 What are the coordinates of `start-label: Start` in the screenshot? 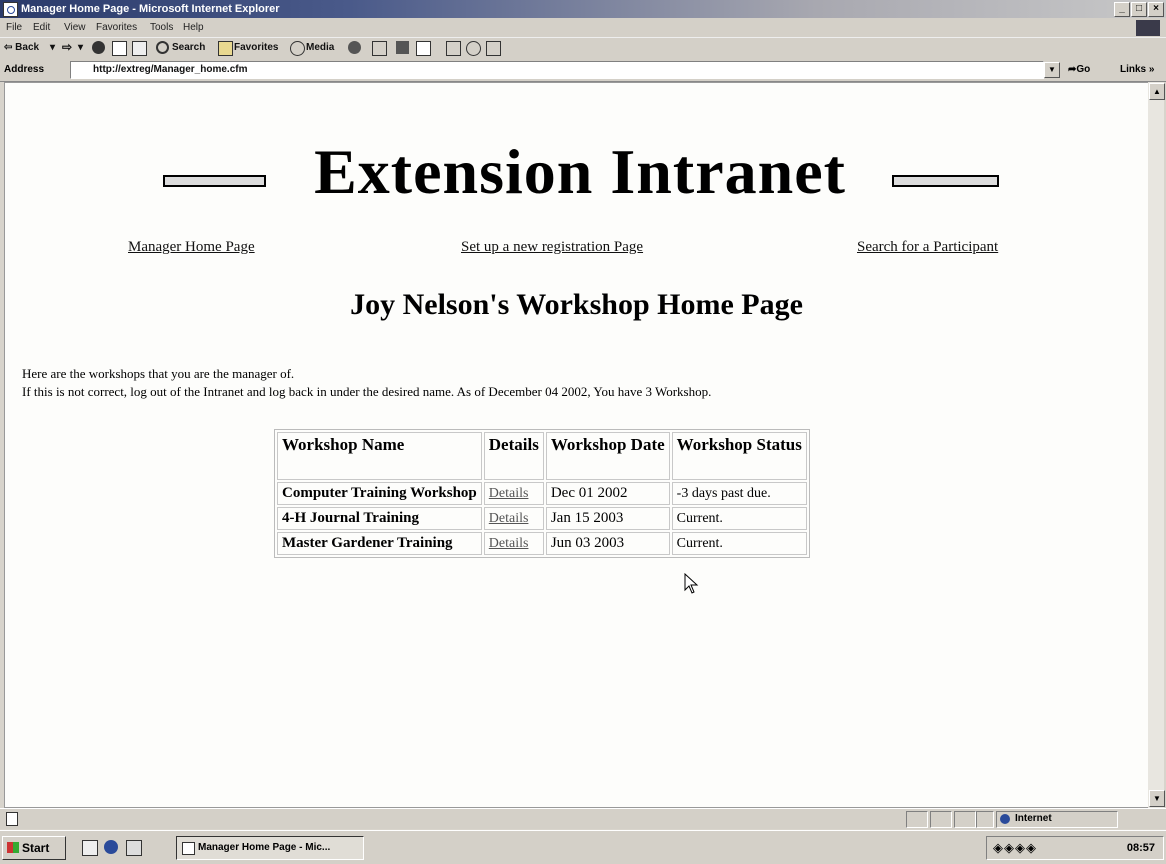 It's located at (36, 848).